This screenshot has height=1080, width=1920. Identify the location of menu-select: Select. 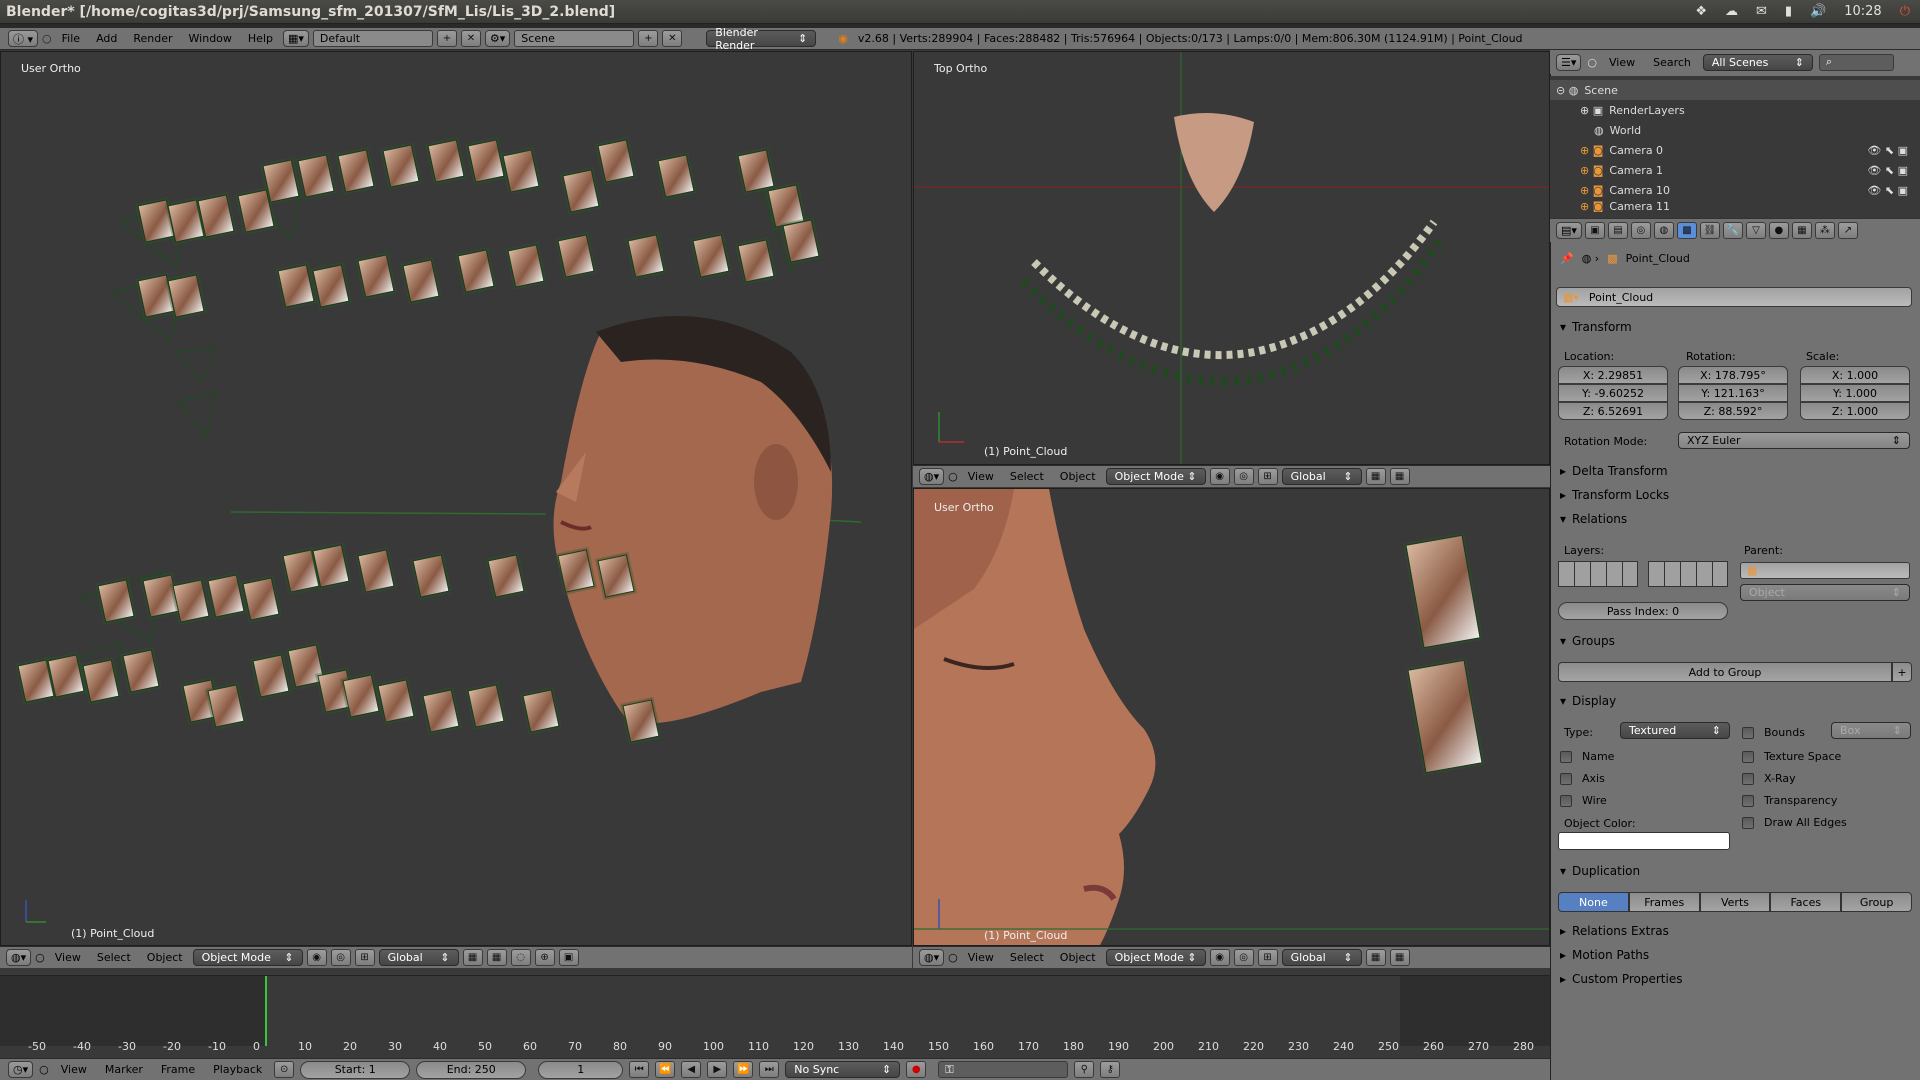
(114, 957).